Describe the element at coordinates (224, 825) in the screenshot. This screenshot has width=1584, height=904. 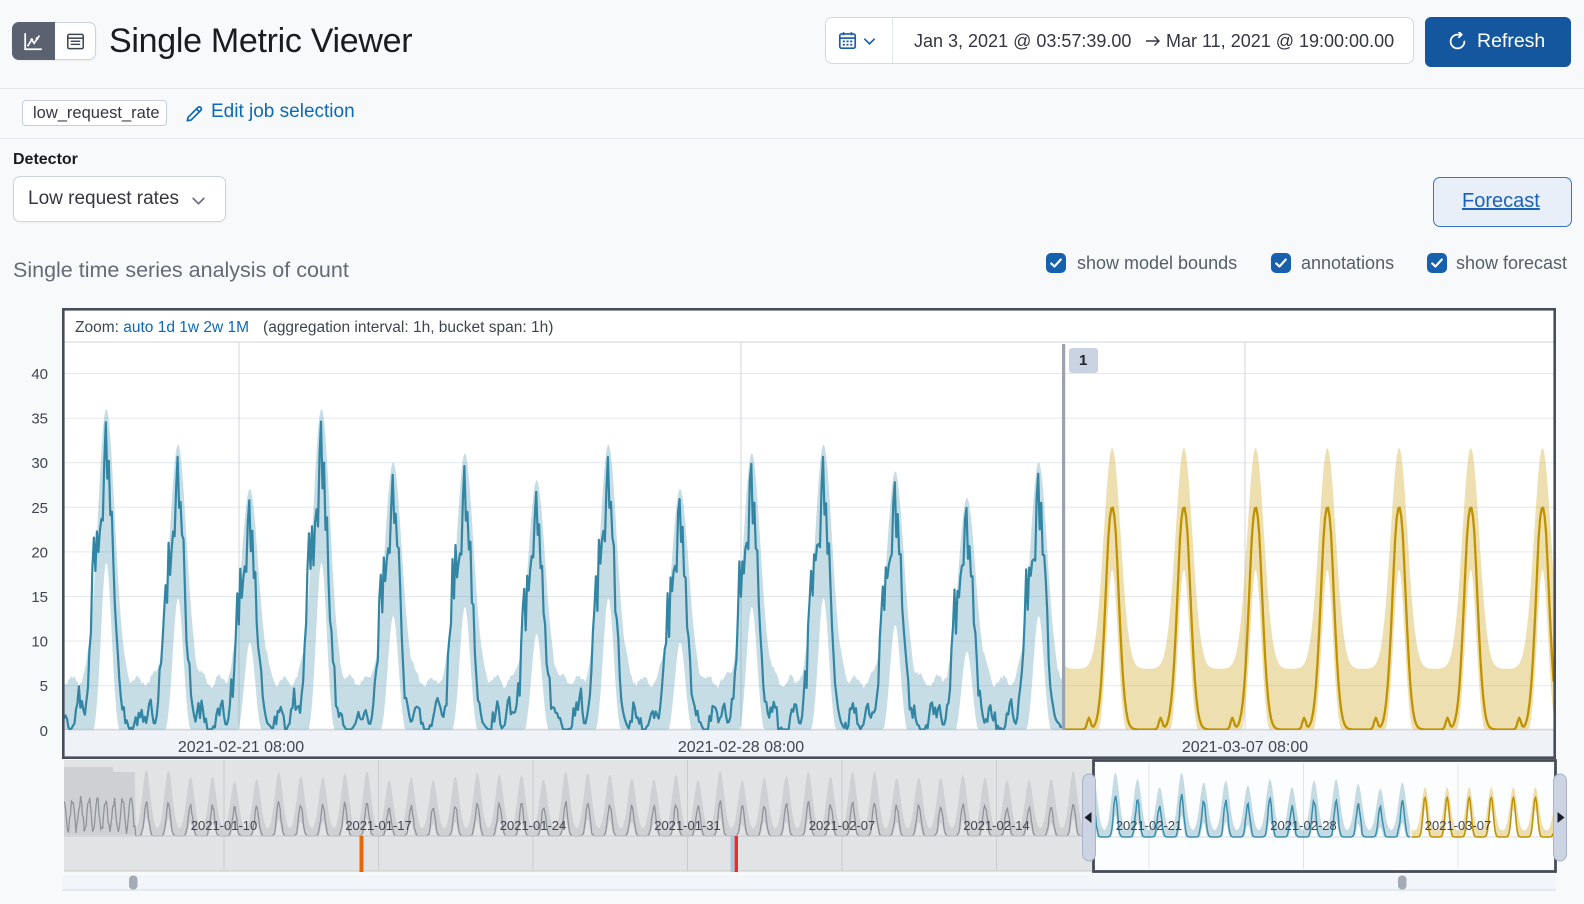
I see `svg-text: 2021-01-10` at that location.